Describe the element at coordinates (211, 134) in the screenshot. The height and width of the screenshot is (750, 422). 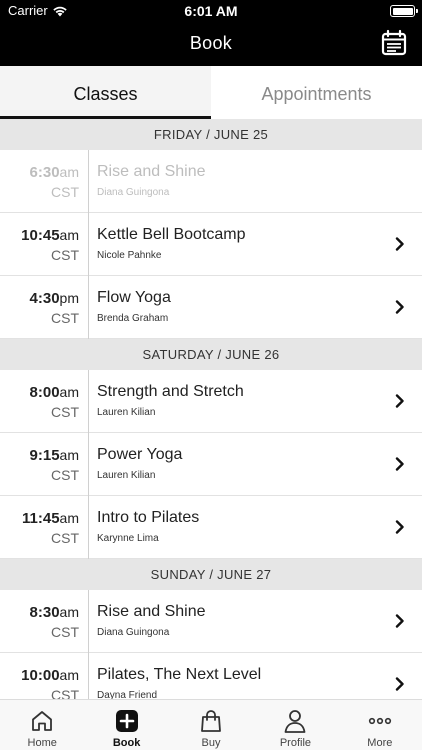
I see `day-header: FRIDAY / JUNE 25` at that location.